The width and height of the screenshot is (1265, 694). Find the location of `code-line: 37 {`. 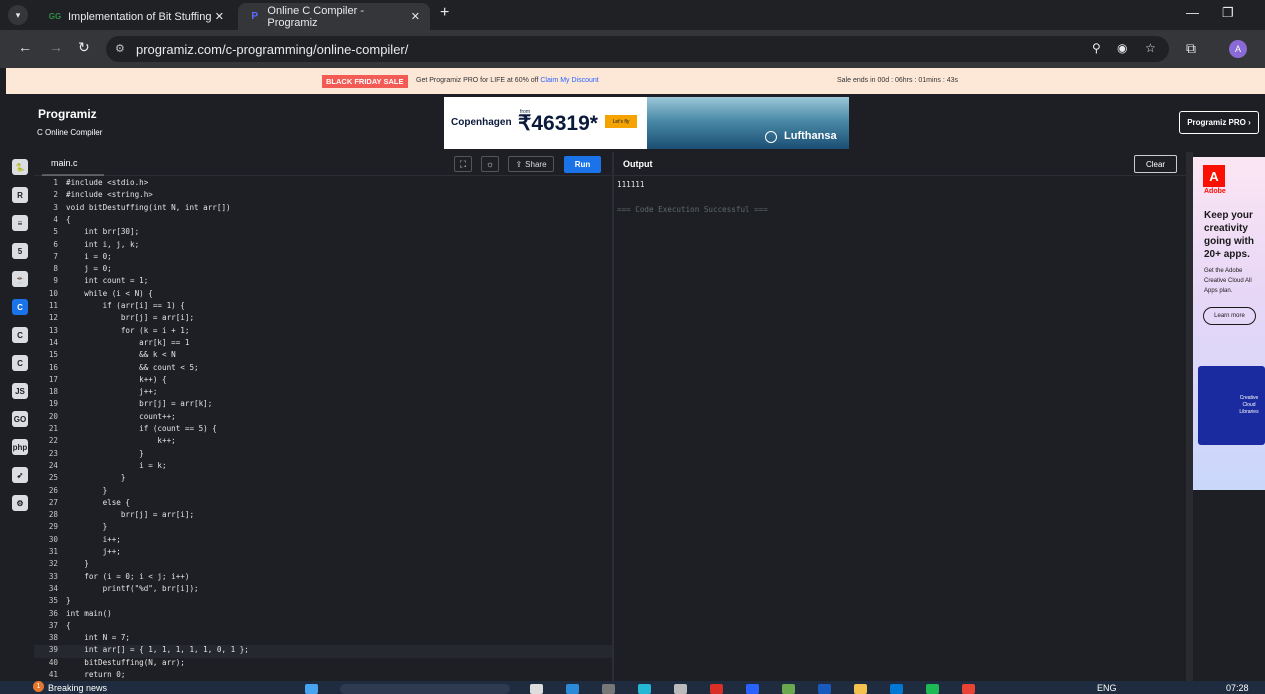

code-line: 37 { is located at coordinates (323, 627).